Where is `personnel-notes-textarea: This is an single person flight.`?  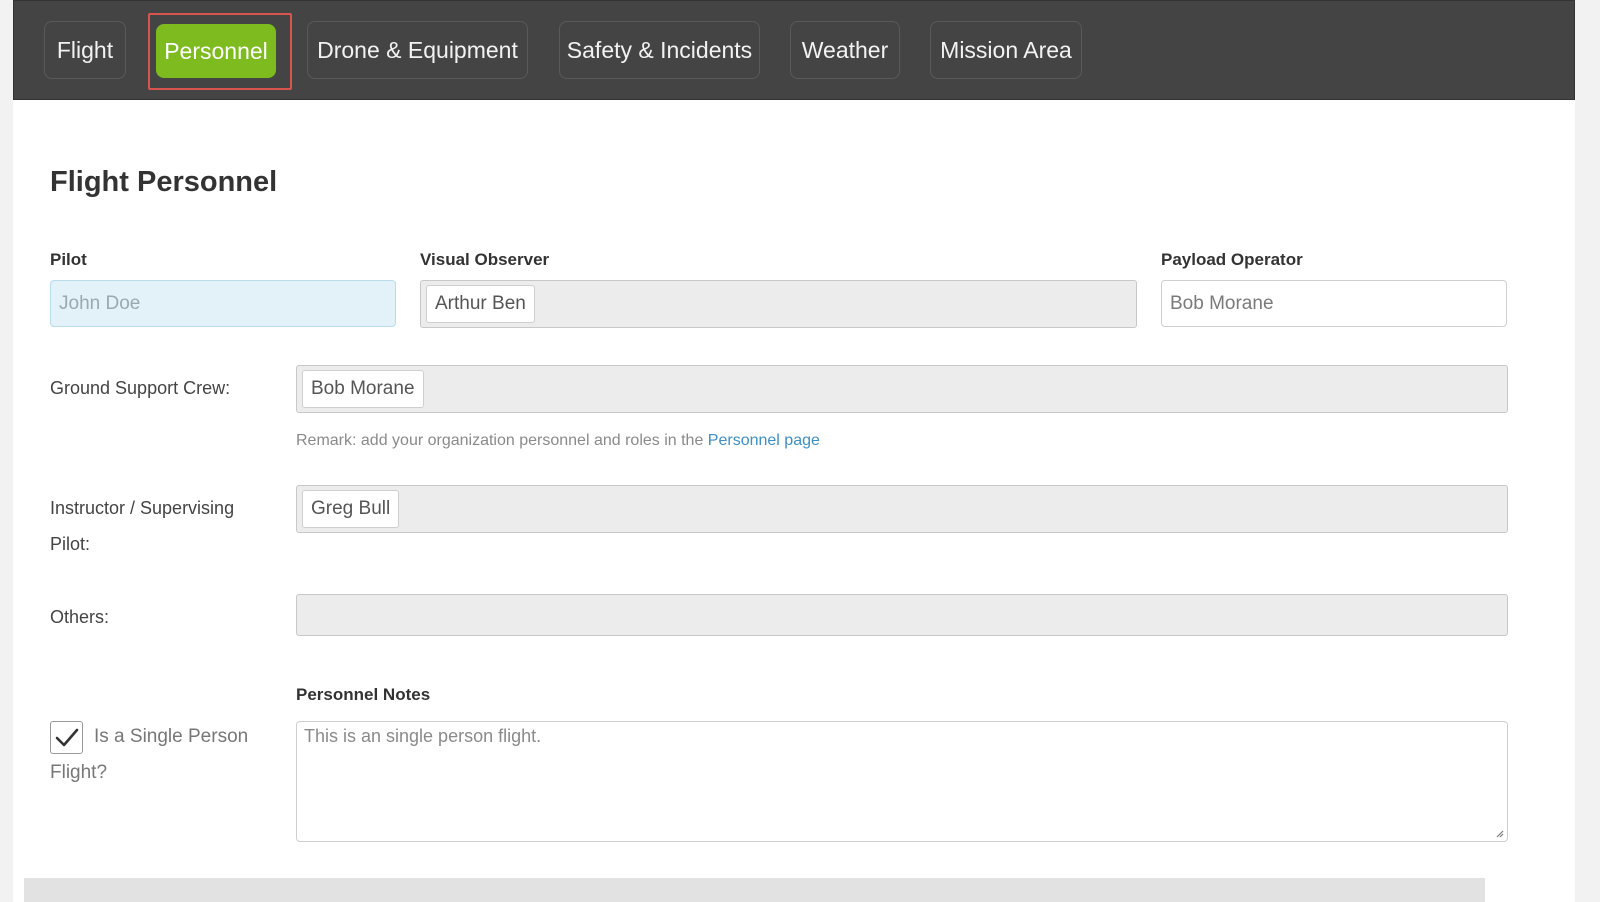 personnel-notes-textarea: This is an single person flight. is located at coordinates (902, 781).